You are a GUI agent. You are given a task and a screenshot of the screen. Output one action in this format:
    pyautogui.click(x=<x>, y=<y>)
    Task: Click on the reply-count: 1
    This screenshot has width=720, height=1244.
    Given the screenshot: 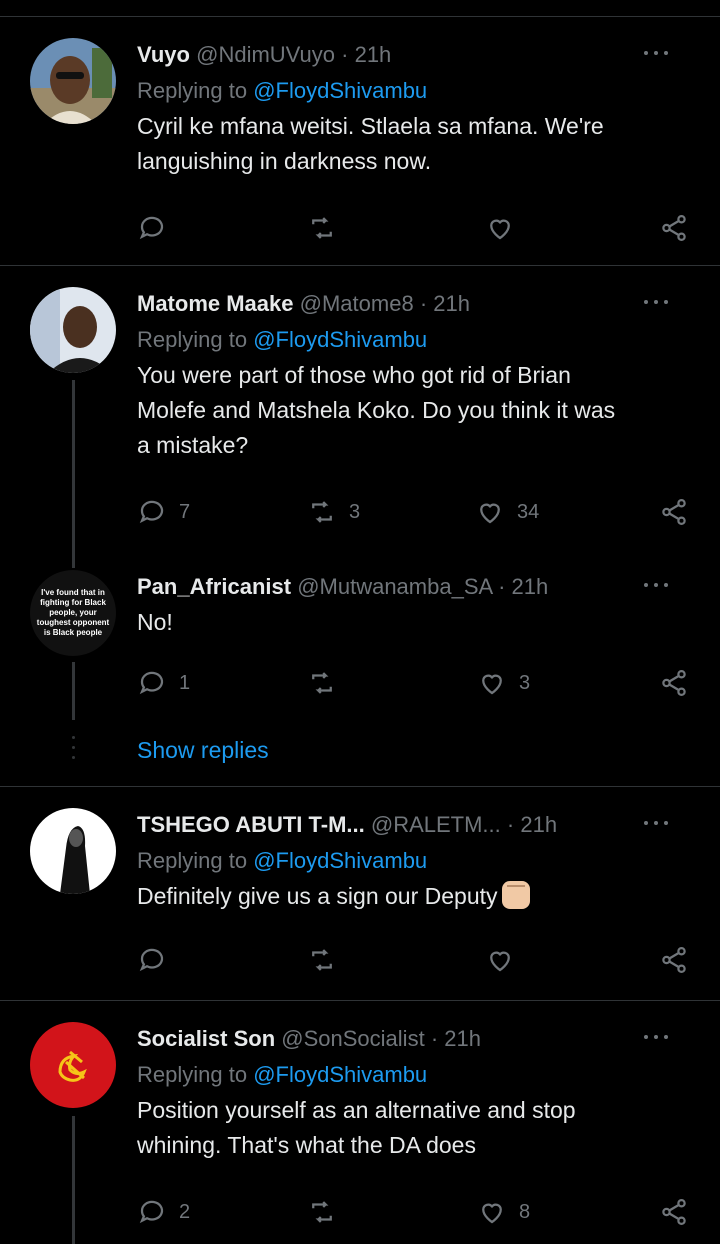 What is the action you would take?
    pyautogui.click(x=185, y=682)
    